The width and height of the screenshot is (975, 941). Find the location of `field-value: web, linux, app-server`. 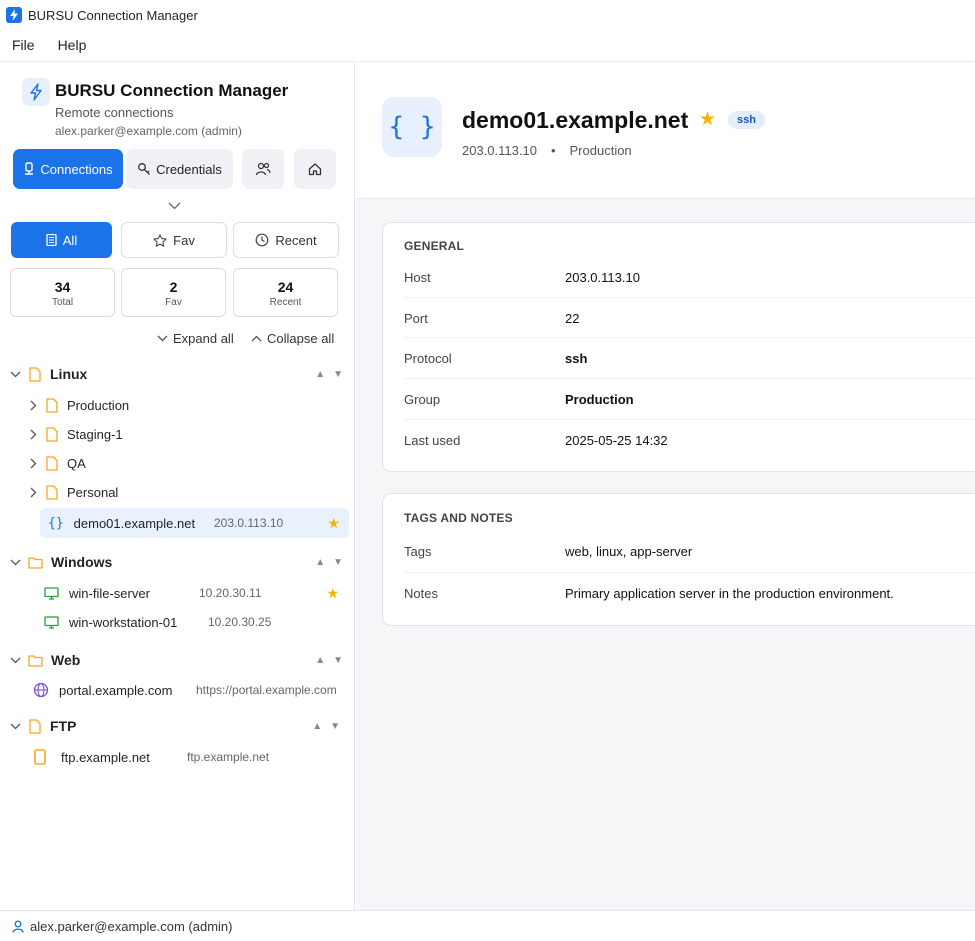

field-value: web, linux, app-server is located at coordinates (629, 551).